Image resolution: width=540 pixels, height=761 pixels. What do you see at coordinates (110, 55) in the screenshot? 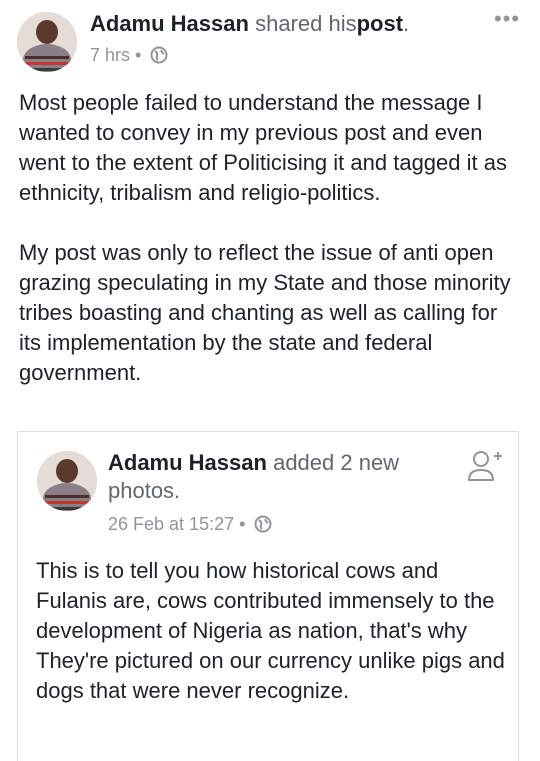
I see `post-timestamp: 7 hrs` at bounding box center [110, 55].